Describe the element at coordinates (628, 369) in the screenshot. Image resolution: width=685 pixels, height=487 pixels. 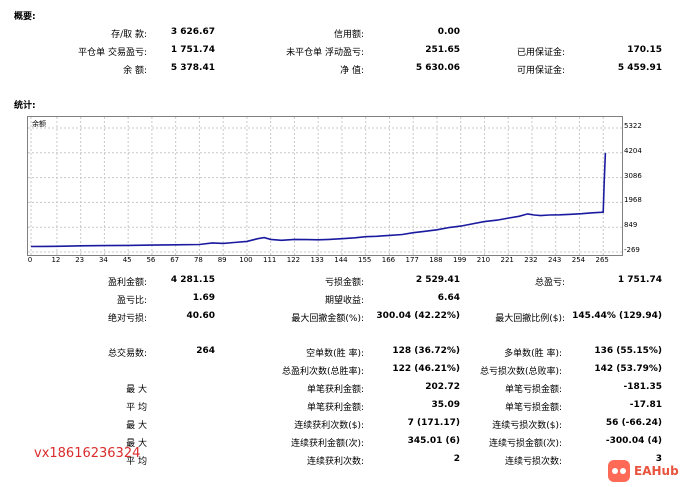
I see `stat-value: 142 (53.79%)` at that location.